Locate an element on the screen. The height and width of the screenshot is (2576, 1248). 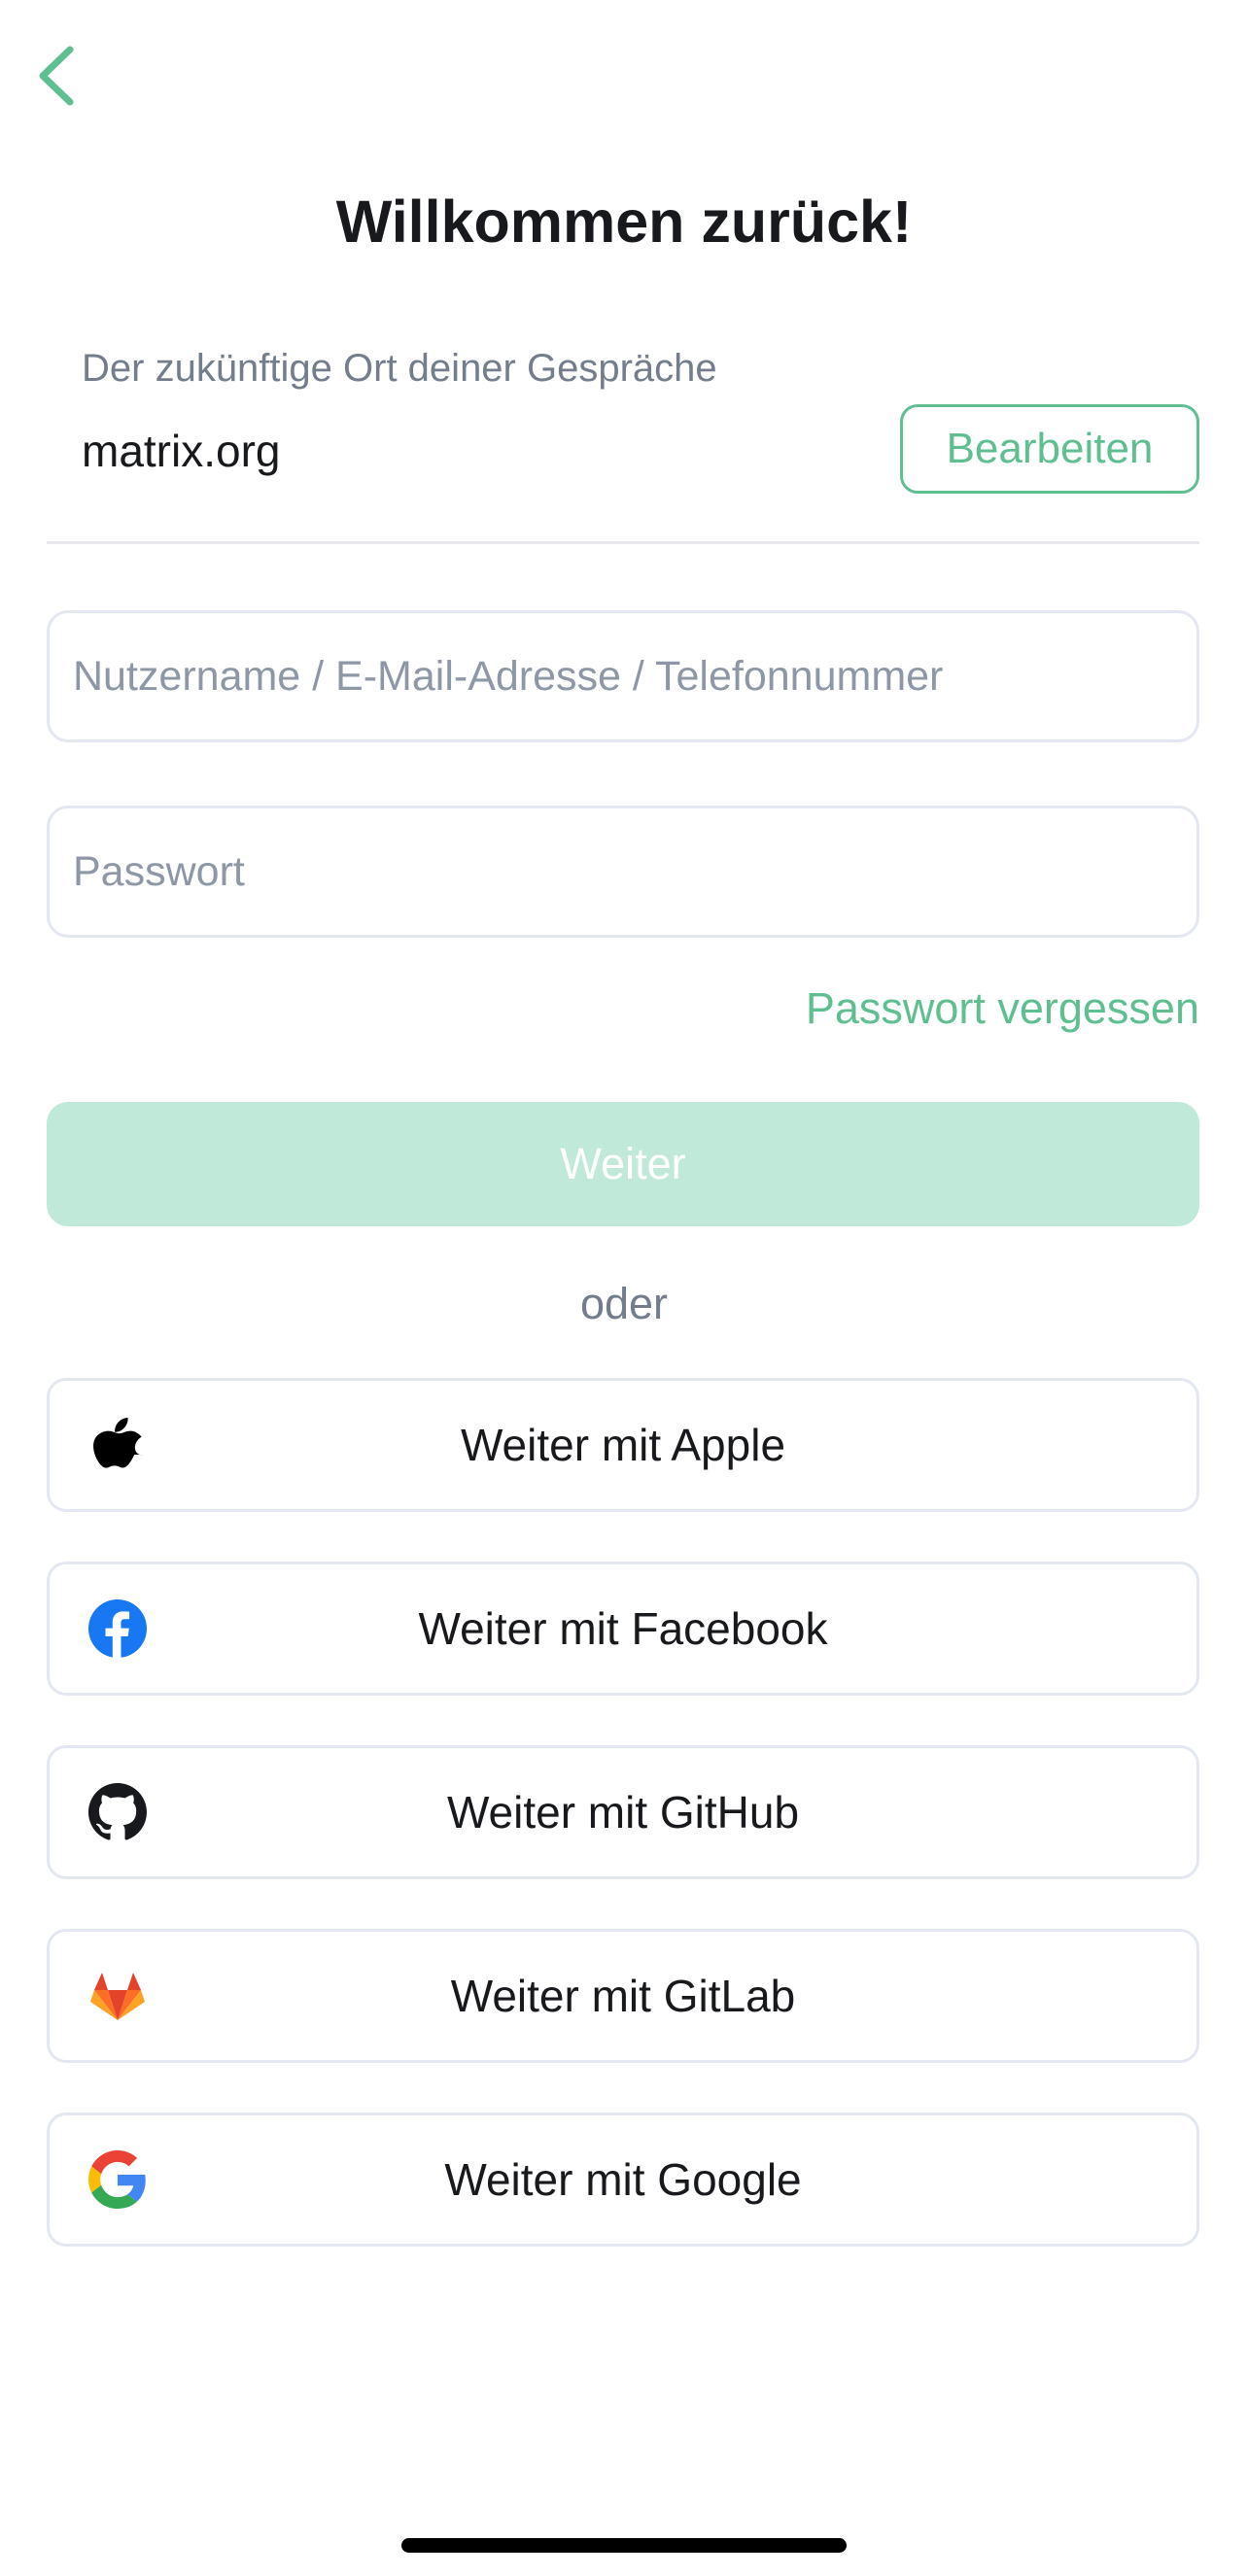
username-input is located at coordinates (623, 676).